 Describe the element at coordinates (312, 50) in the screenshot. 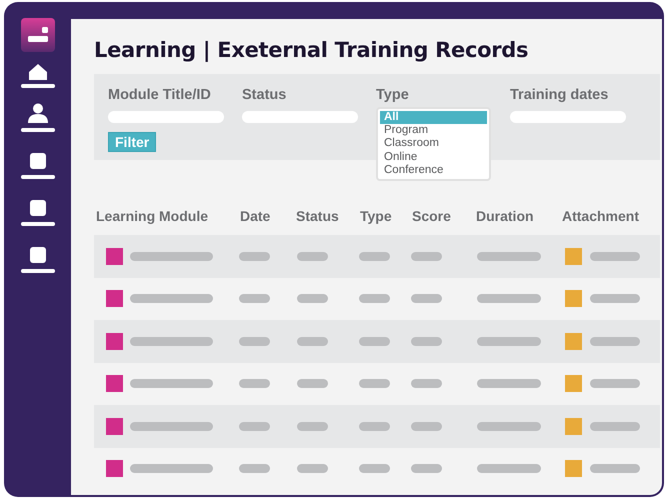

I see `page-title: Learning | Exeternal Training Records` at that location.